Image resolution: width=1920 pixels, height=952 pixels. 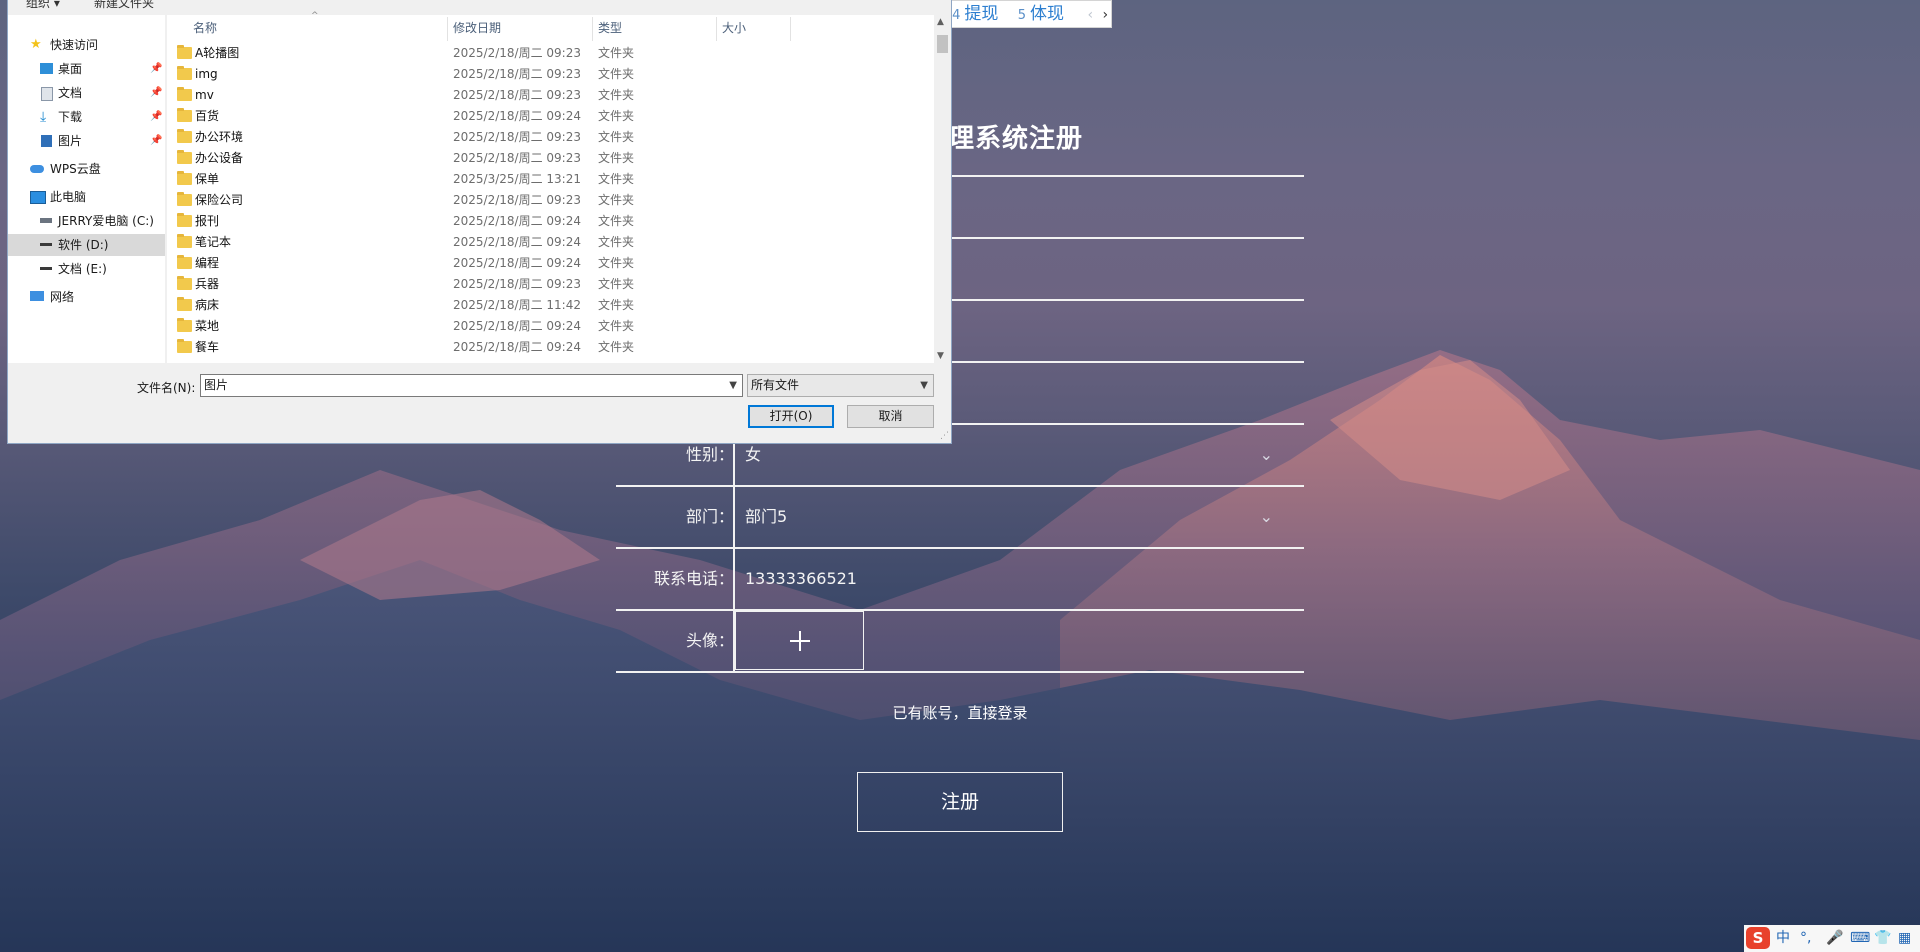 What do you see at coordinates (1015, 517) in the screenshot?
I see `department-select: 部门5 ⌄` at bounding box center [1015, 517].